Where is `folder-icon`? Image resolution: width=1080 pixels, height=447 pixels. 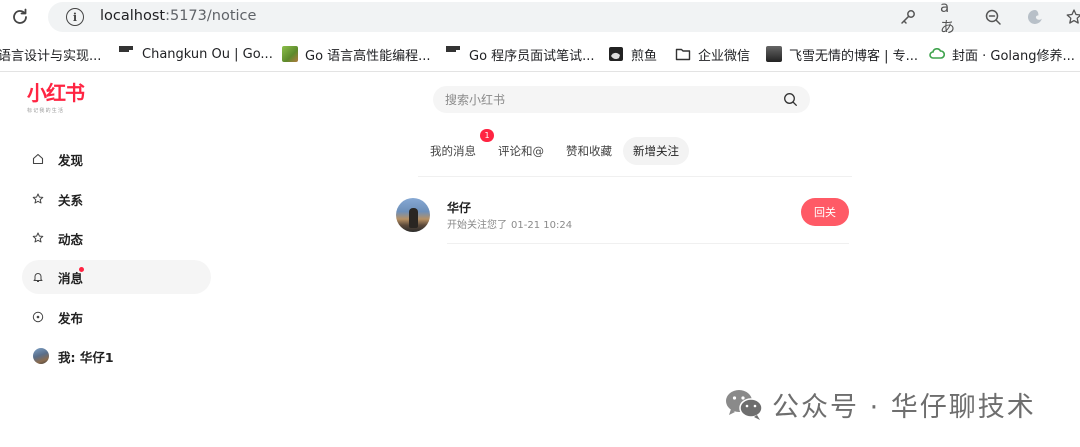
folder-icon is located at coordinates (683, 54).